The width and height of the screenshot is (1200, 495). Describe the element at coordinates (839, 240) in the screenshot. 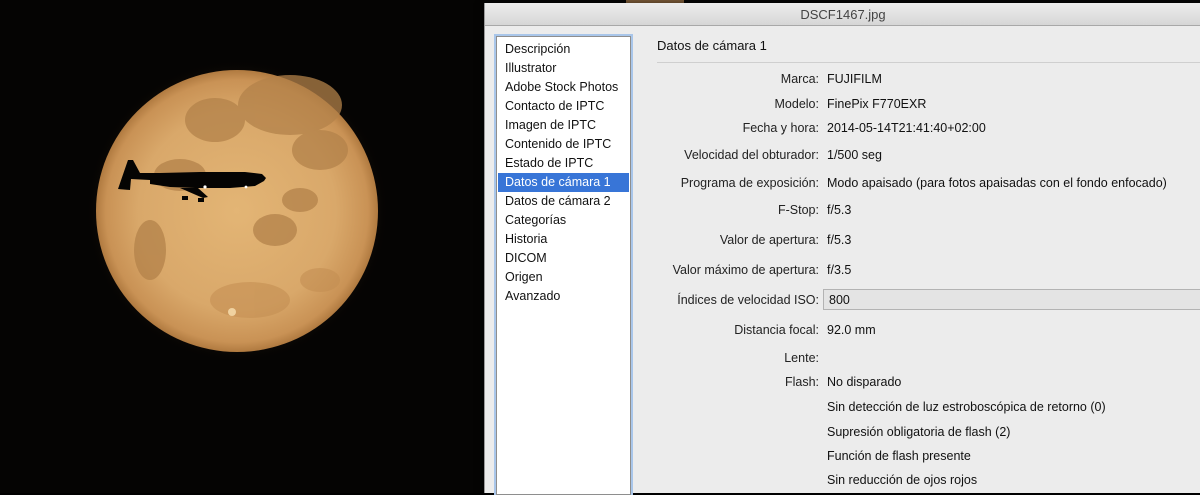

I see `aperture-value: f/5.3` at that location.